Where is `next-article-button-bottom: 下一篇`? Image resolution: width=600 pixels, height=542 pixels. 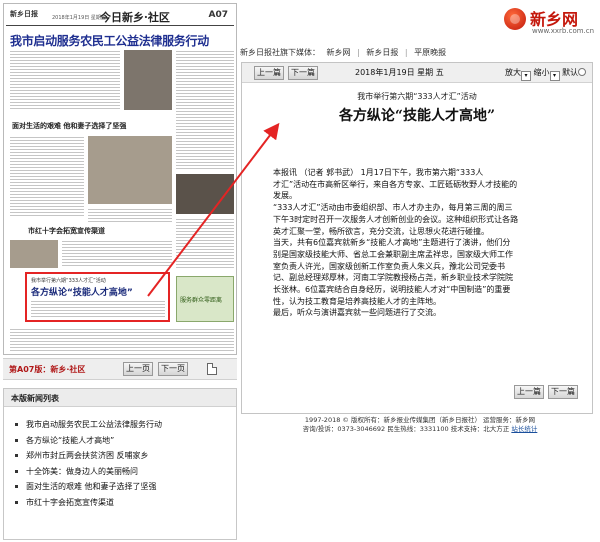 next-article-button-bottom: 下一篇 is located at coordinates (563, 392).